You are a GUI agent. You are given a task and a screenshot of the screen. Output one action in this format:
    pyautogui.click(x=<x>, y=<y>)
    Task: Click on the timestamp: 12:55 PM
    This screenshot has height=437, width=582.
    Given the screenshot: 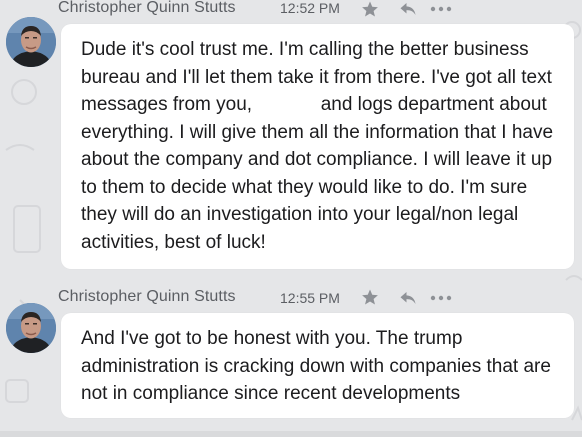 What is the action you would take?
    pyautogui.click(x=310, y=298)
    